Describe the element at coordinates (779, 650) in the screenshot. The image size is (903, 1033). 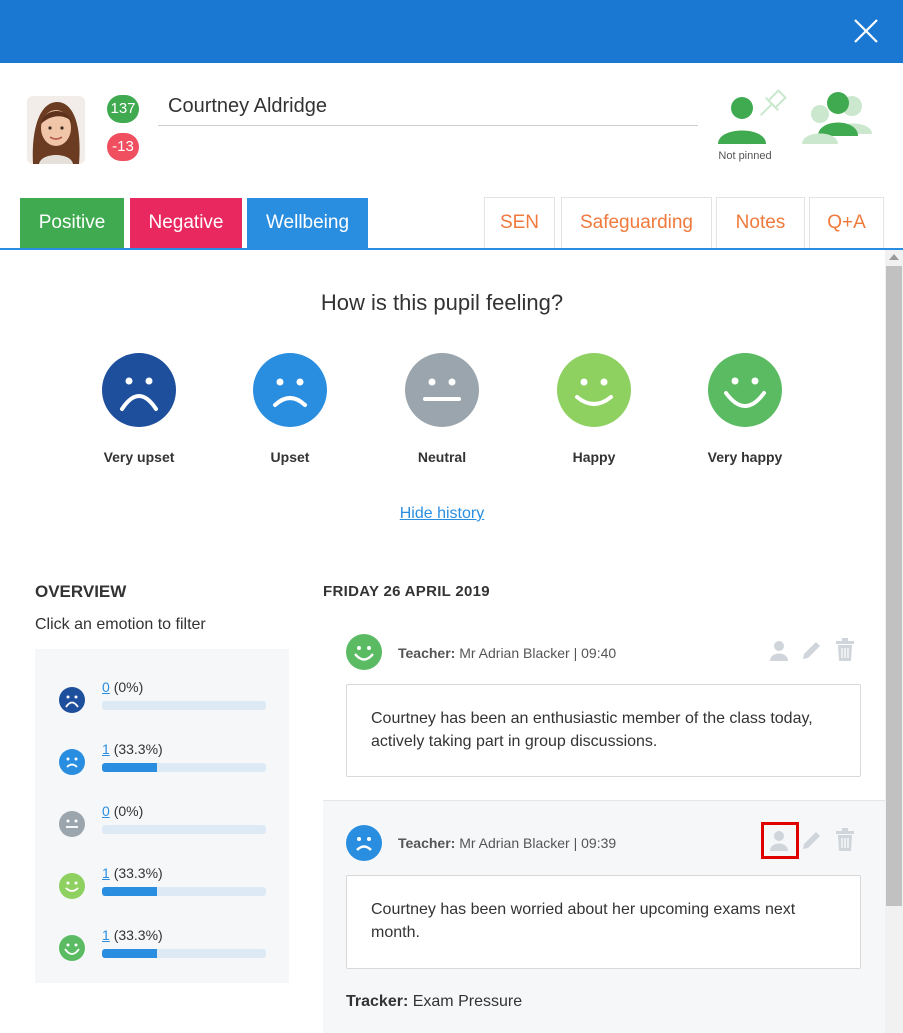
I see `share-with-pupil-icon` at that location.